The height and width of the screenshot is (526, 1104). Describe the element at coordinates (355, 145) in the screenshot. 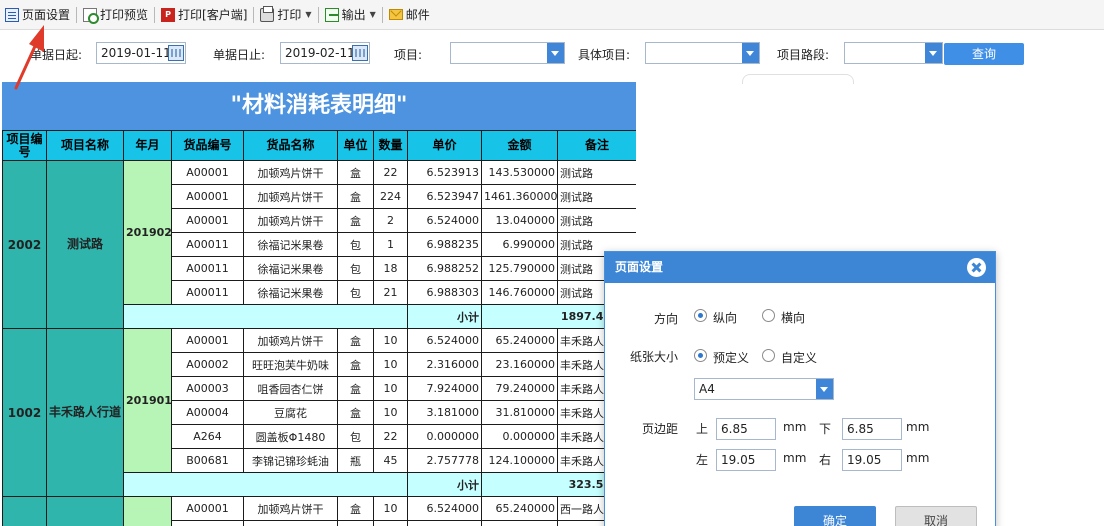

I see `column-header: 单位` at that location.